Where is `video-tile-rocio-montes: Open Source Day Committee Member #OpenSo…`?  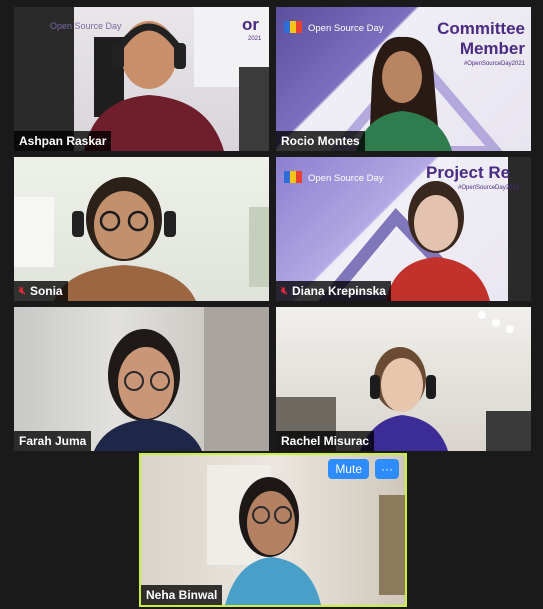
video-tile-rocio-montes: Open Source Day Committee Member #OpenSo… is located at coordinates (403, 79).